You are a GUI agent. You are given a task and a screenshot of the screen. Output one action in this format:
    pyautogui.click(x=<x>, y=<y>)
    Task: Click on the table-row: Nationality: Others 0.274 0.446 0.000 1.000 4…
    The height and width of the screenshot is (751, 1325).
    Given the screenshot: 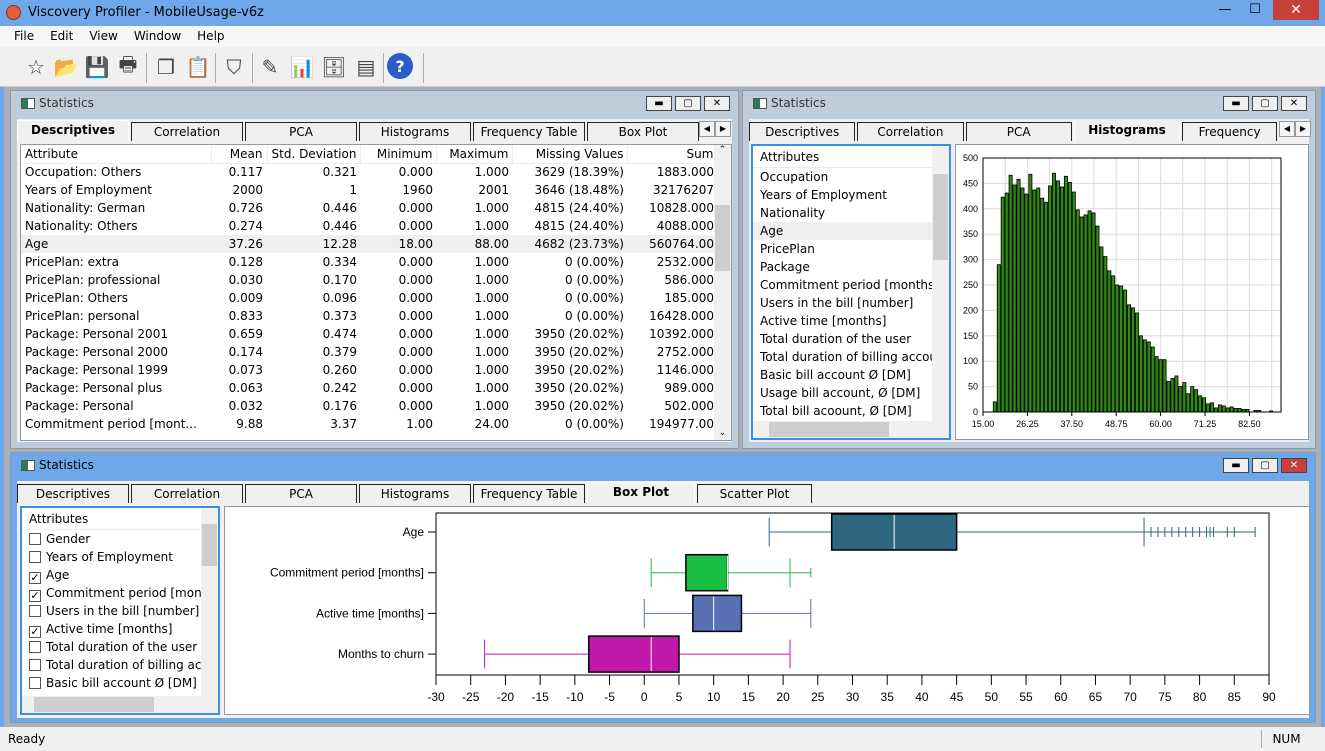 What is the action you would take?
    pyautogui.click(x=369, y=226)
    